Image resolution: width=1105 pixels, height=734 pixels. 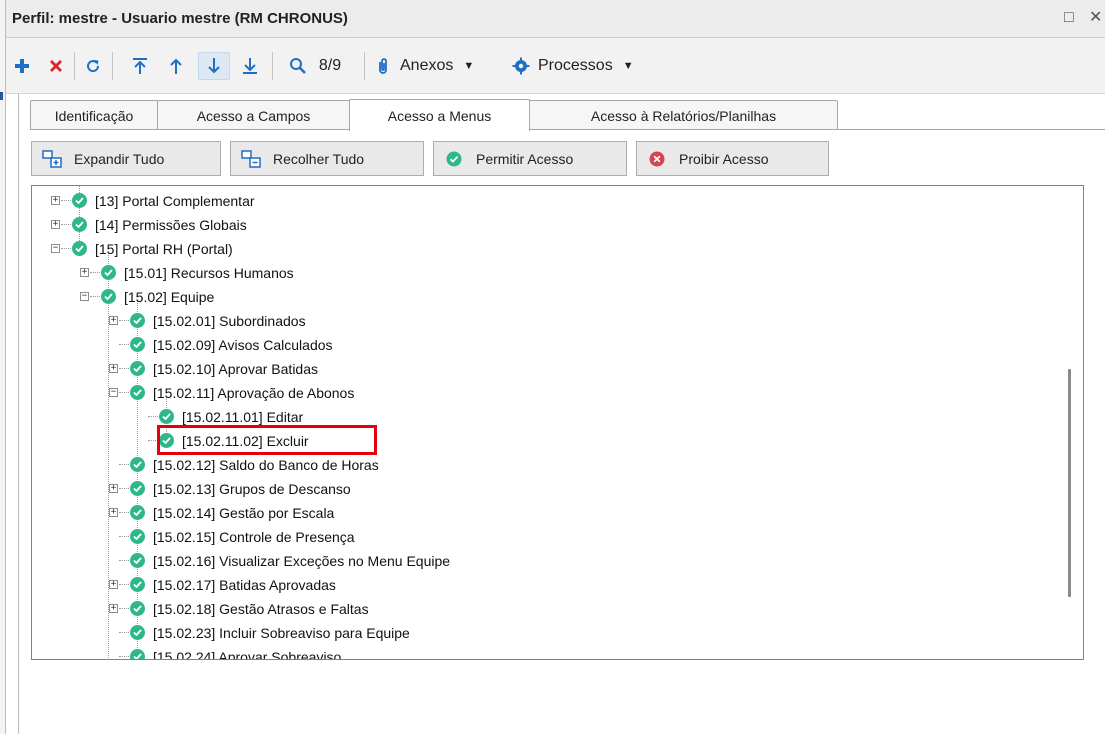 What do you see at coordinates (209, 273) in the screenshot?
I see `tree-item-label: [15.01] Recursos Humanos` at bounding box center [209, 273].